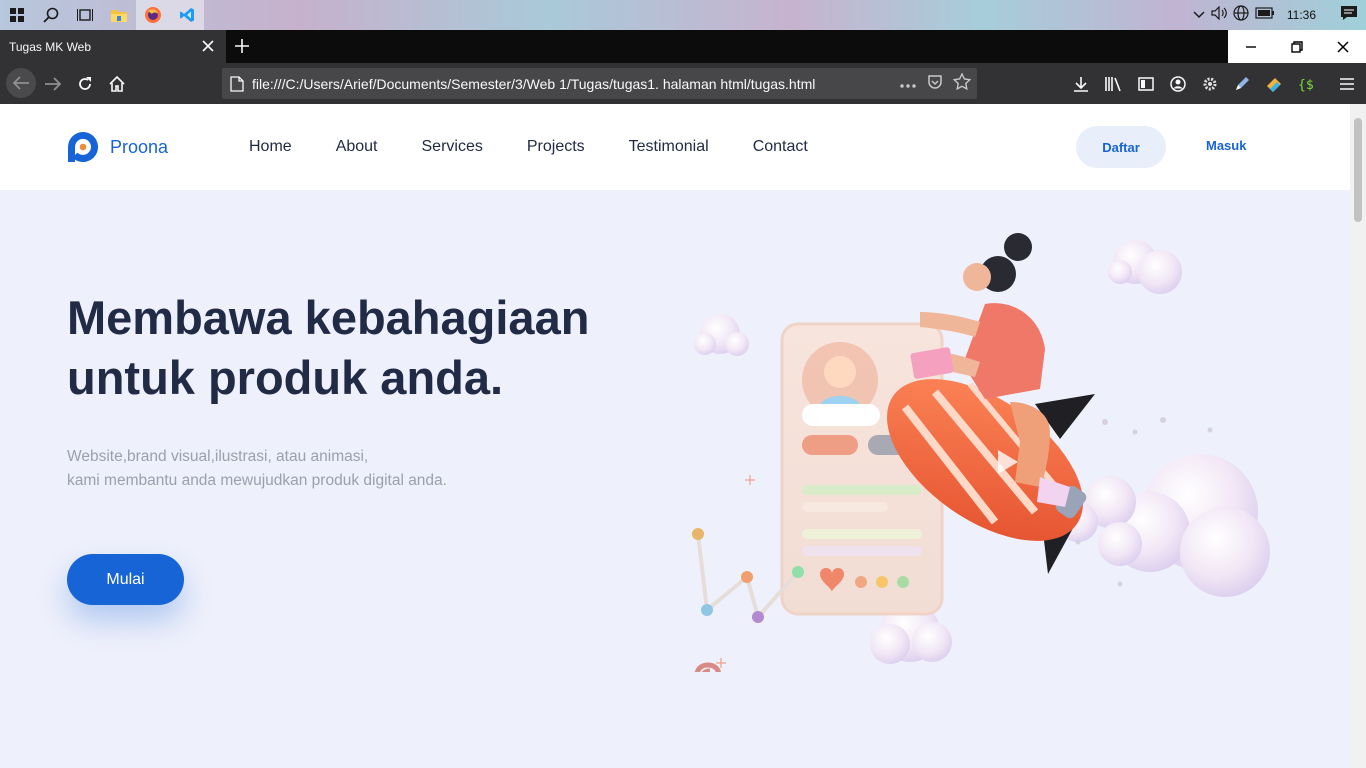 This screenshot has height=768, width=1366. I want to click on window-controls, so click(1297, 46).